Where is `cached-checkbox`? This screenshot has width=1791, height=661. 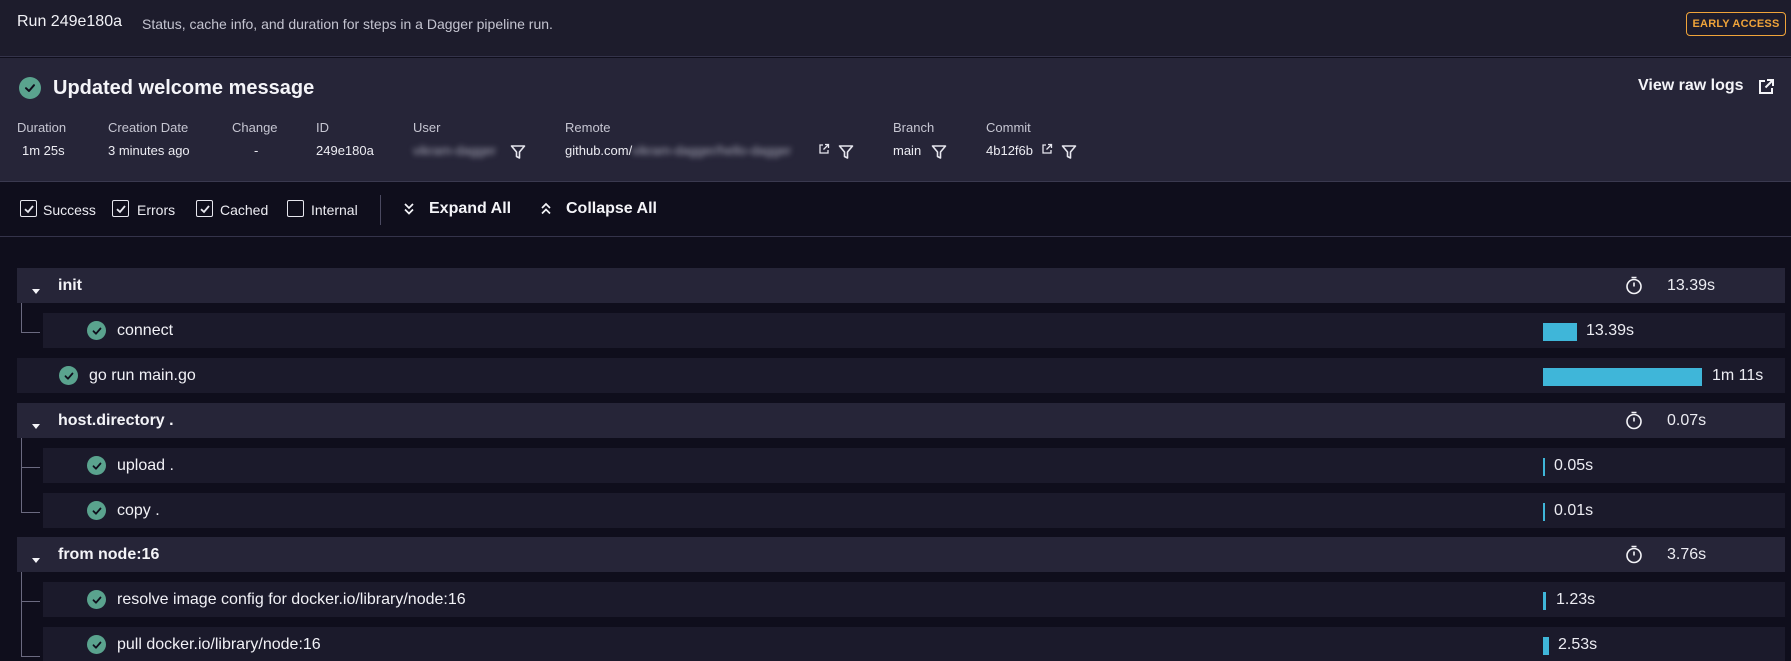
cached-checkbox is located at coordinates (204, 208).